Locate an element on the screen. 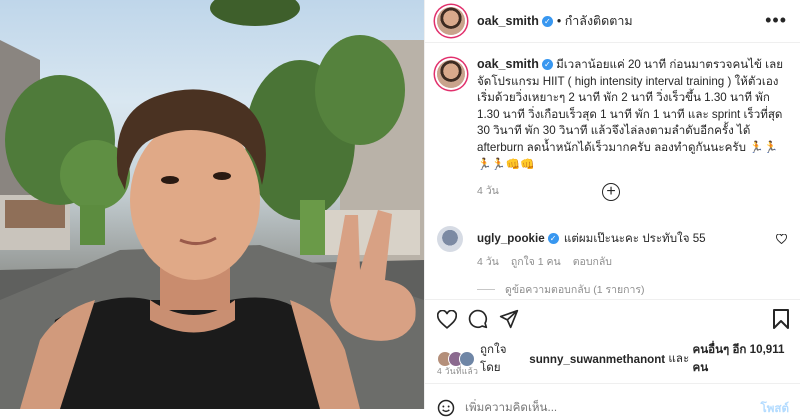 The width and height of the screenshot is (800, 418). reply-button: ตอบกลับ is located at coordinates (592, 261).